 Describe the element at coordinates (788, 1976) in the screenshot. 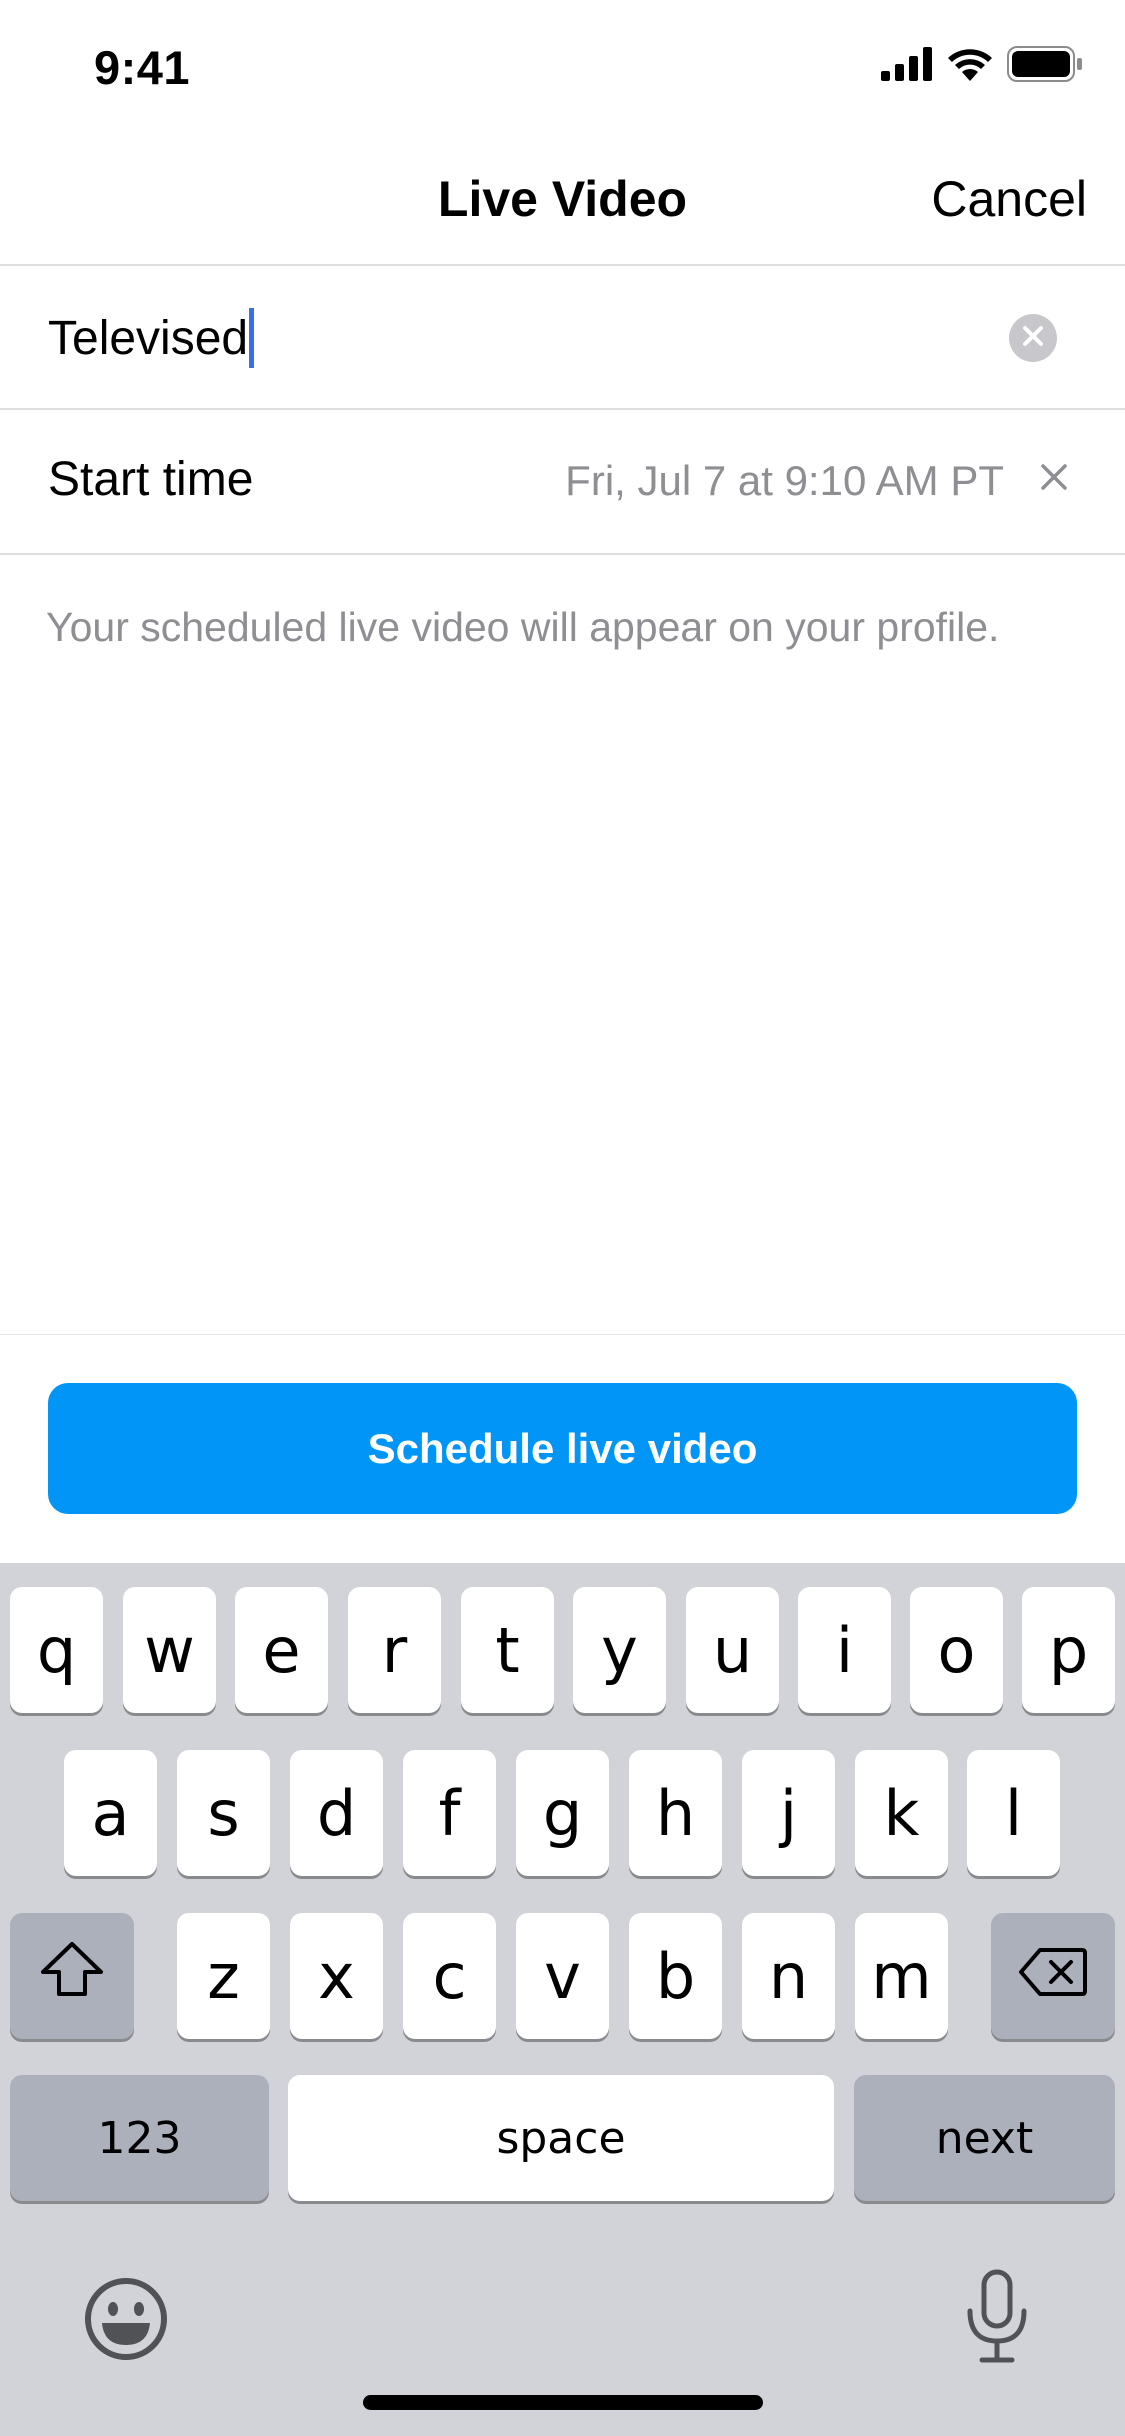

I see `key-n: n` at that location.